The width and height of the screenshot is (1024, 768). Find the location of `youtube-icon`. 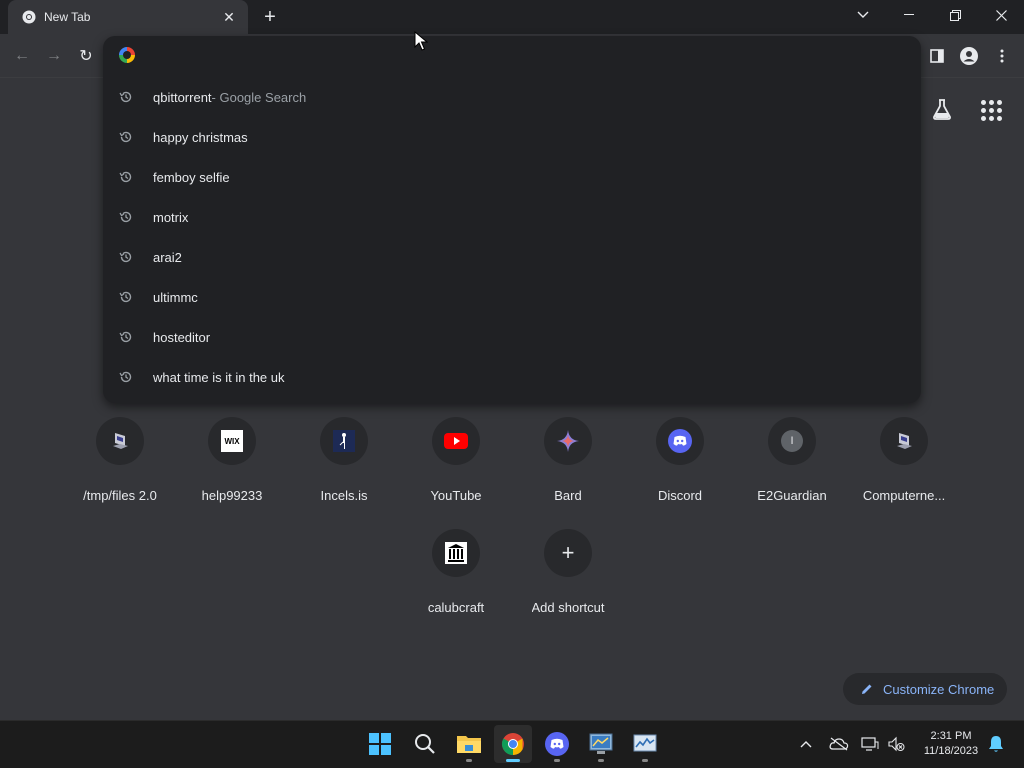

youtube-icon is located at coordinates (456, 441).